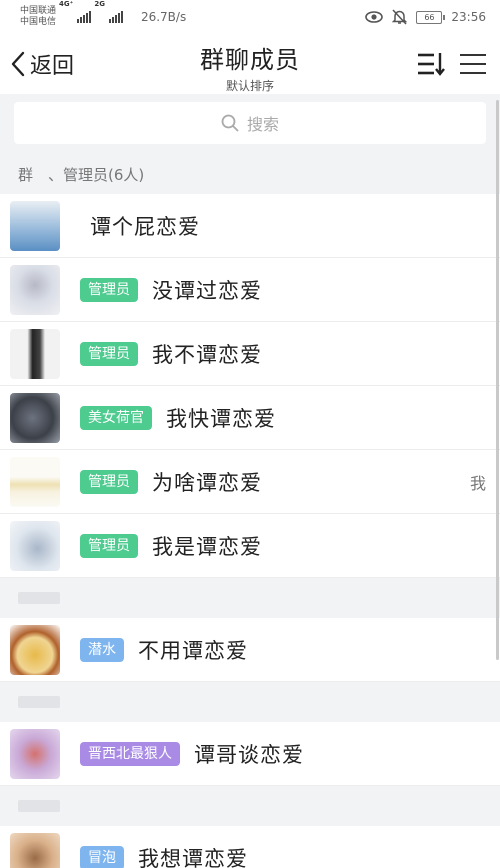  I want to click on member-row: 管理员 我是谭恋爱, so click(250, 546).